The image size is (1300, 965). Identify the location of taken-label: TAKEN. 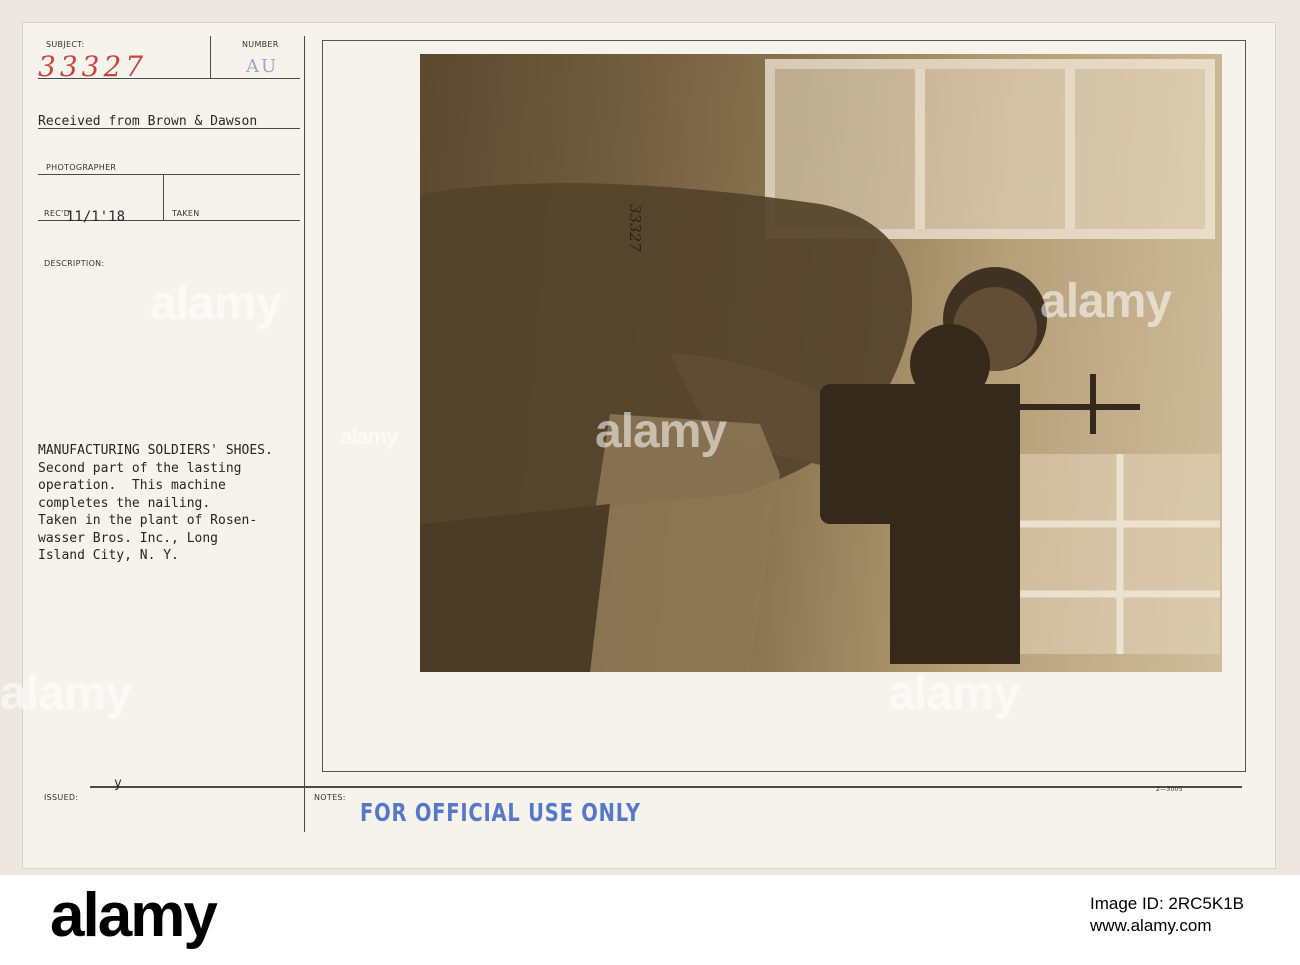
(186, 213).